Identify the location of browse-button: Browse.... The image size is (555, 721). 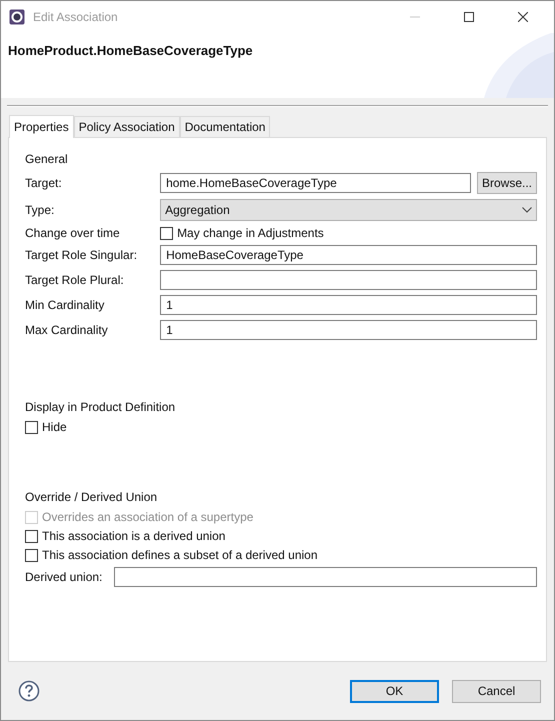
(506, 183).